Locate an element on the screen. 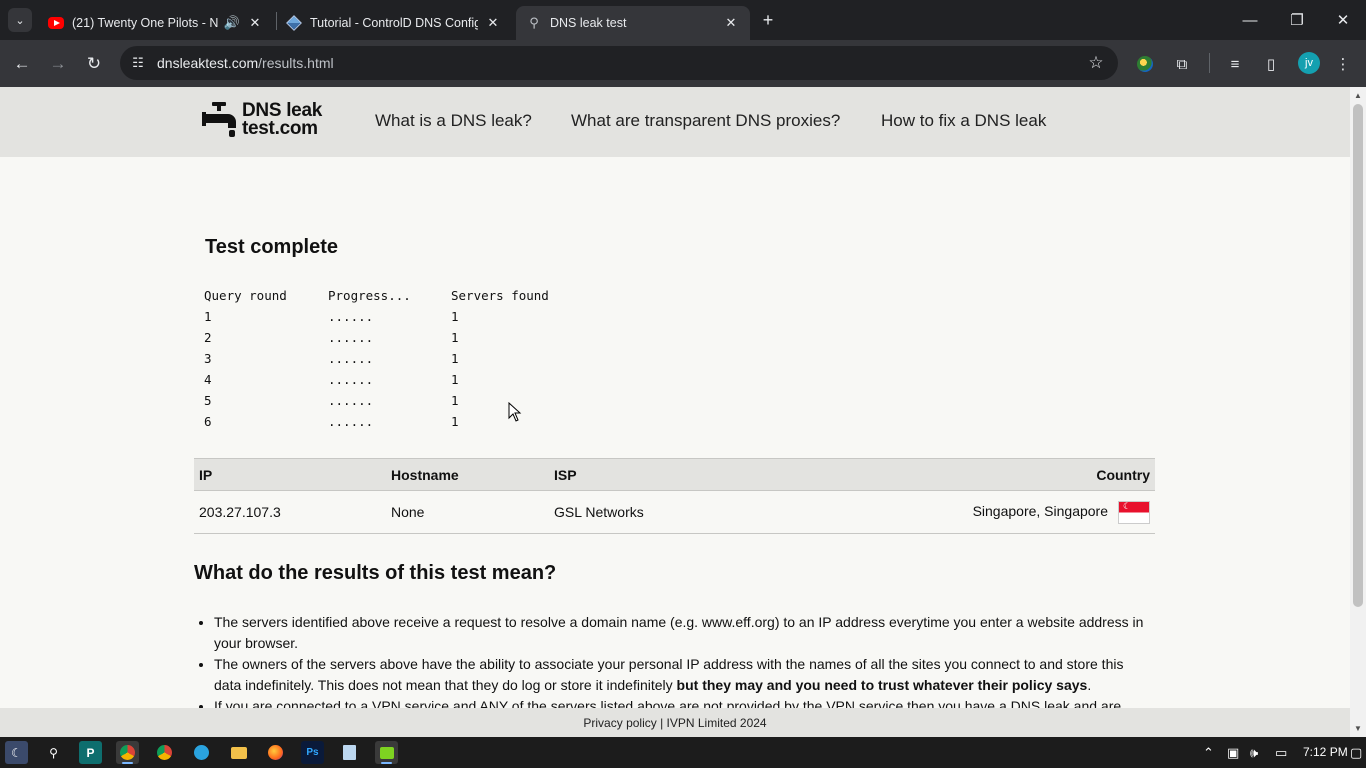  site-logo: DNS leak test.com is located at coordinates (261, 120).